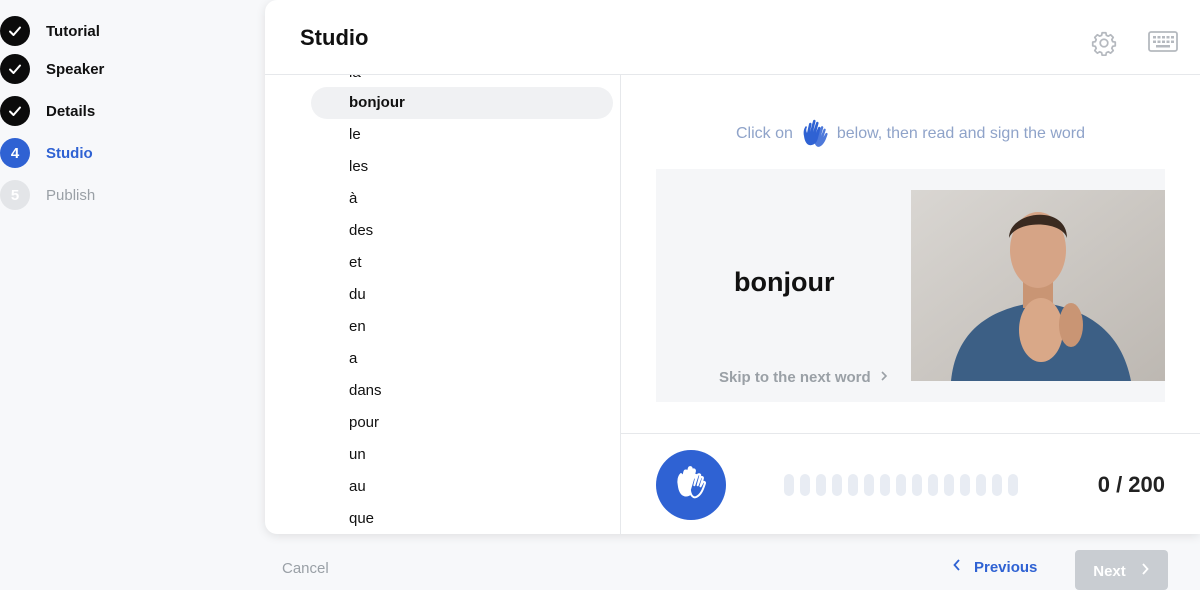 This screenshot has width=1200, height=590. I want to click on step-number: 5, so click(15, 195).